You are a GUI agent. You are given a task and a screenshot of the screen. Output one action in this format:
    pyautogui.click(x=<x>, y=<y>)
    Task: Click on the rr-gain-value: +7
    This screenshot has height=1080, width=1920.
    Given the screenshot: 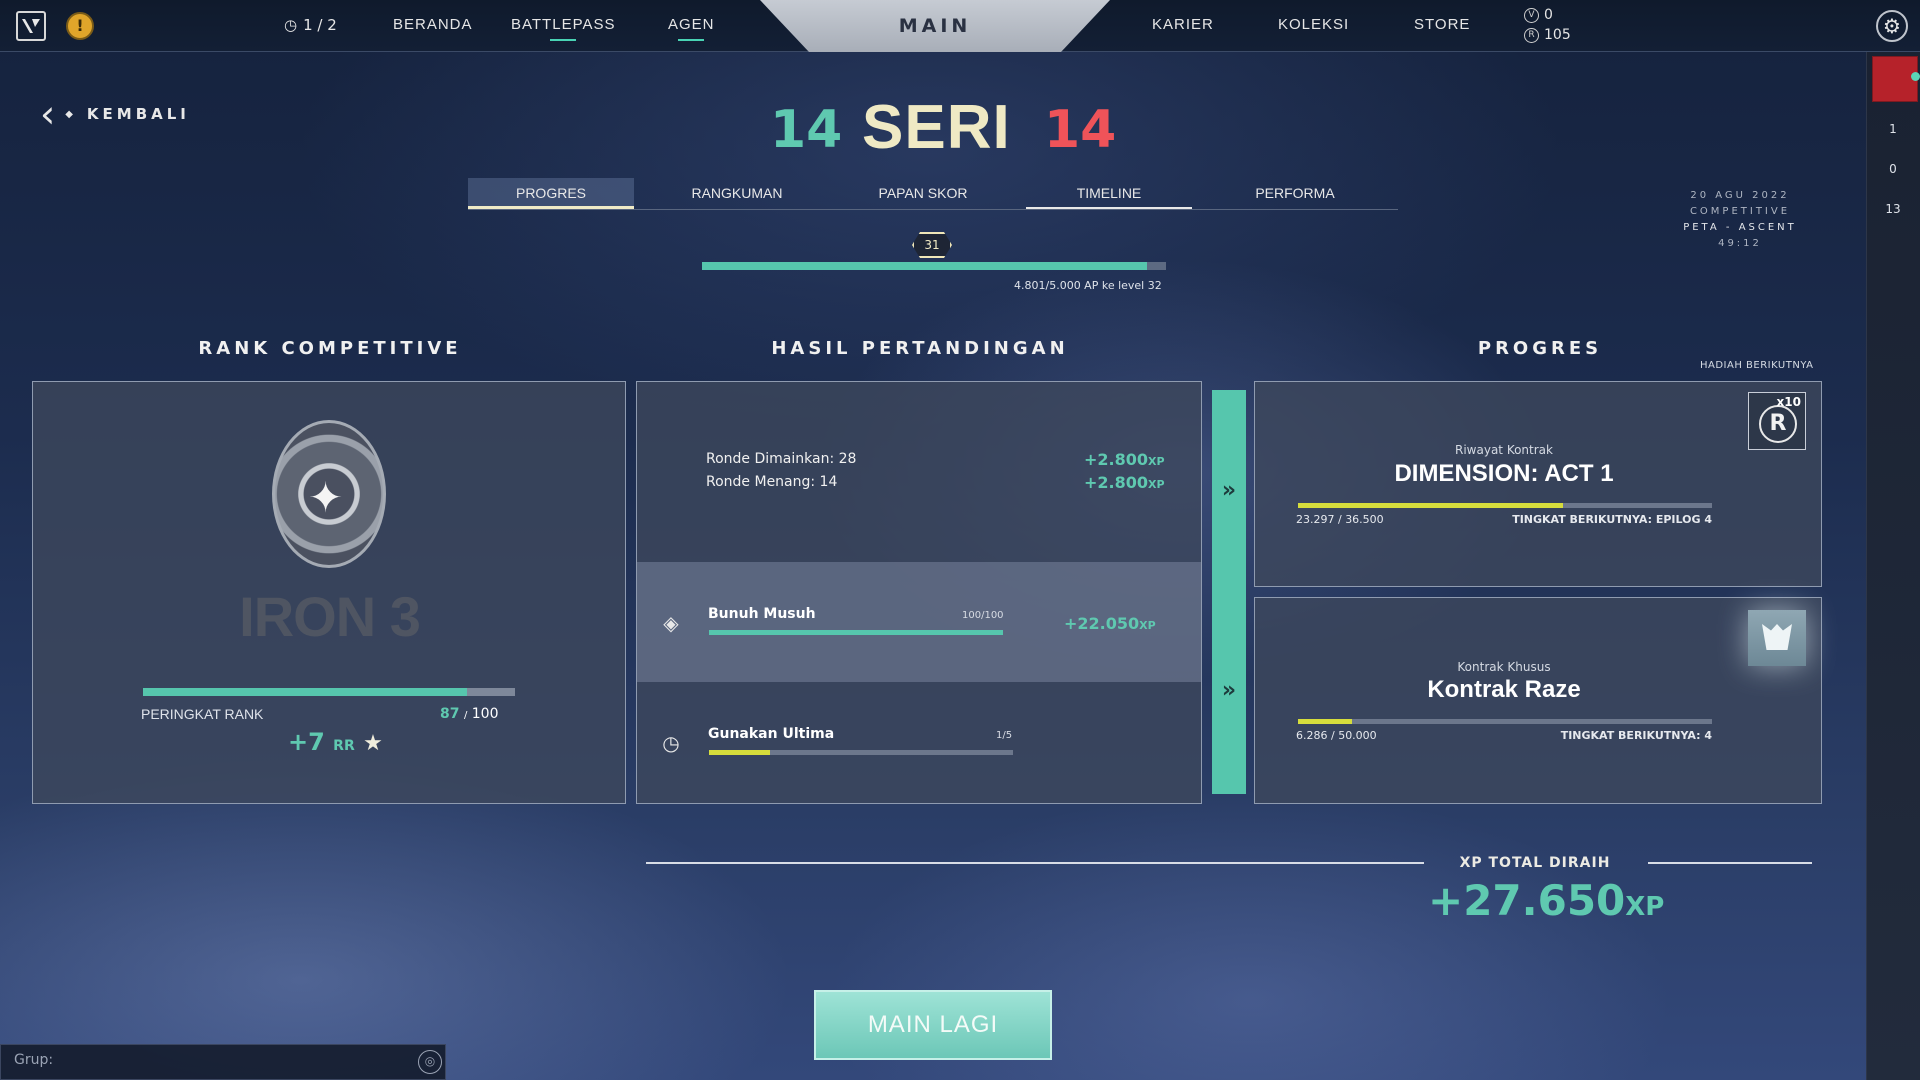 What is the action you would take?
    pyautogui.click(x=306, y=742)
    